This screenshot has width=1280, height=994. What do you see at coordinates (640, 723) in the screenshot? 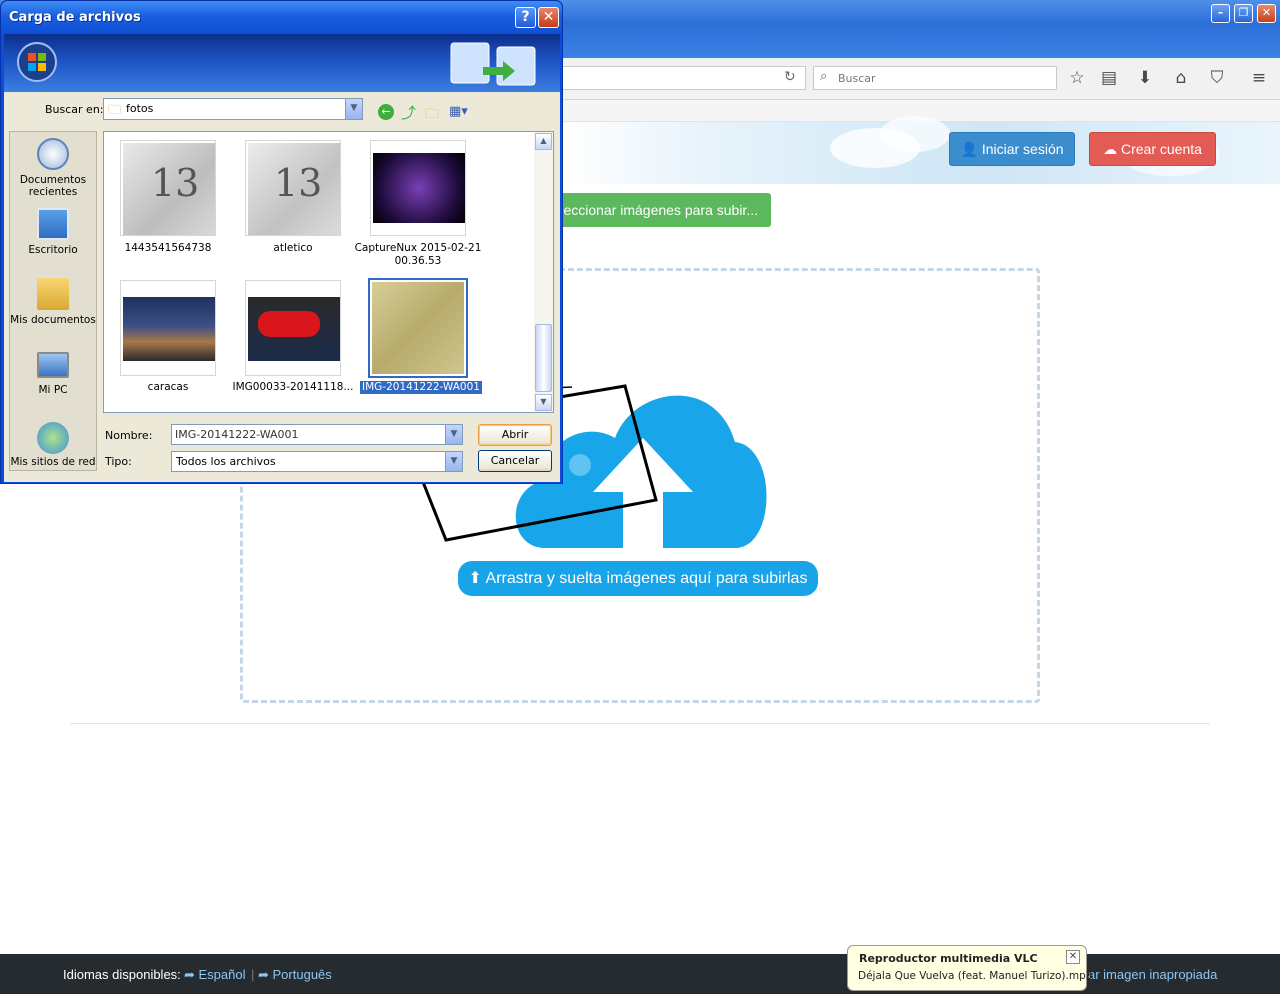
I see `divider` at bounding box center [640, 723].